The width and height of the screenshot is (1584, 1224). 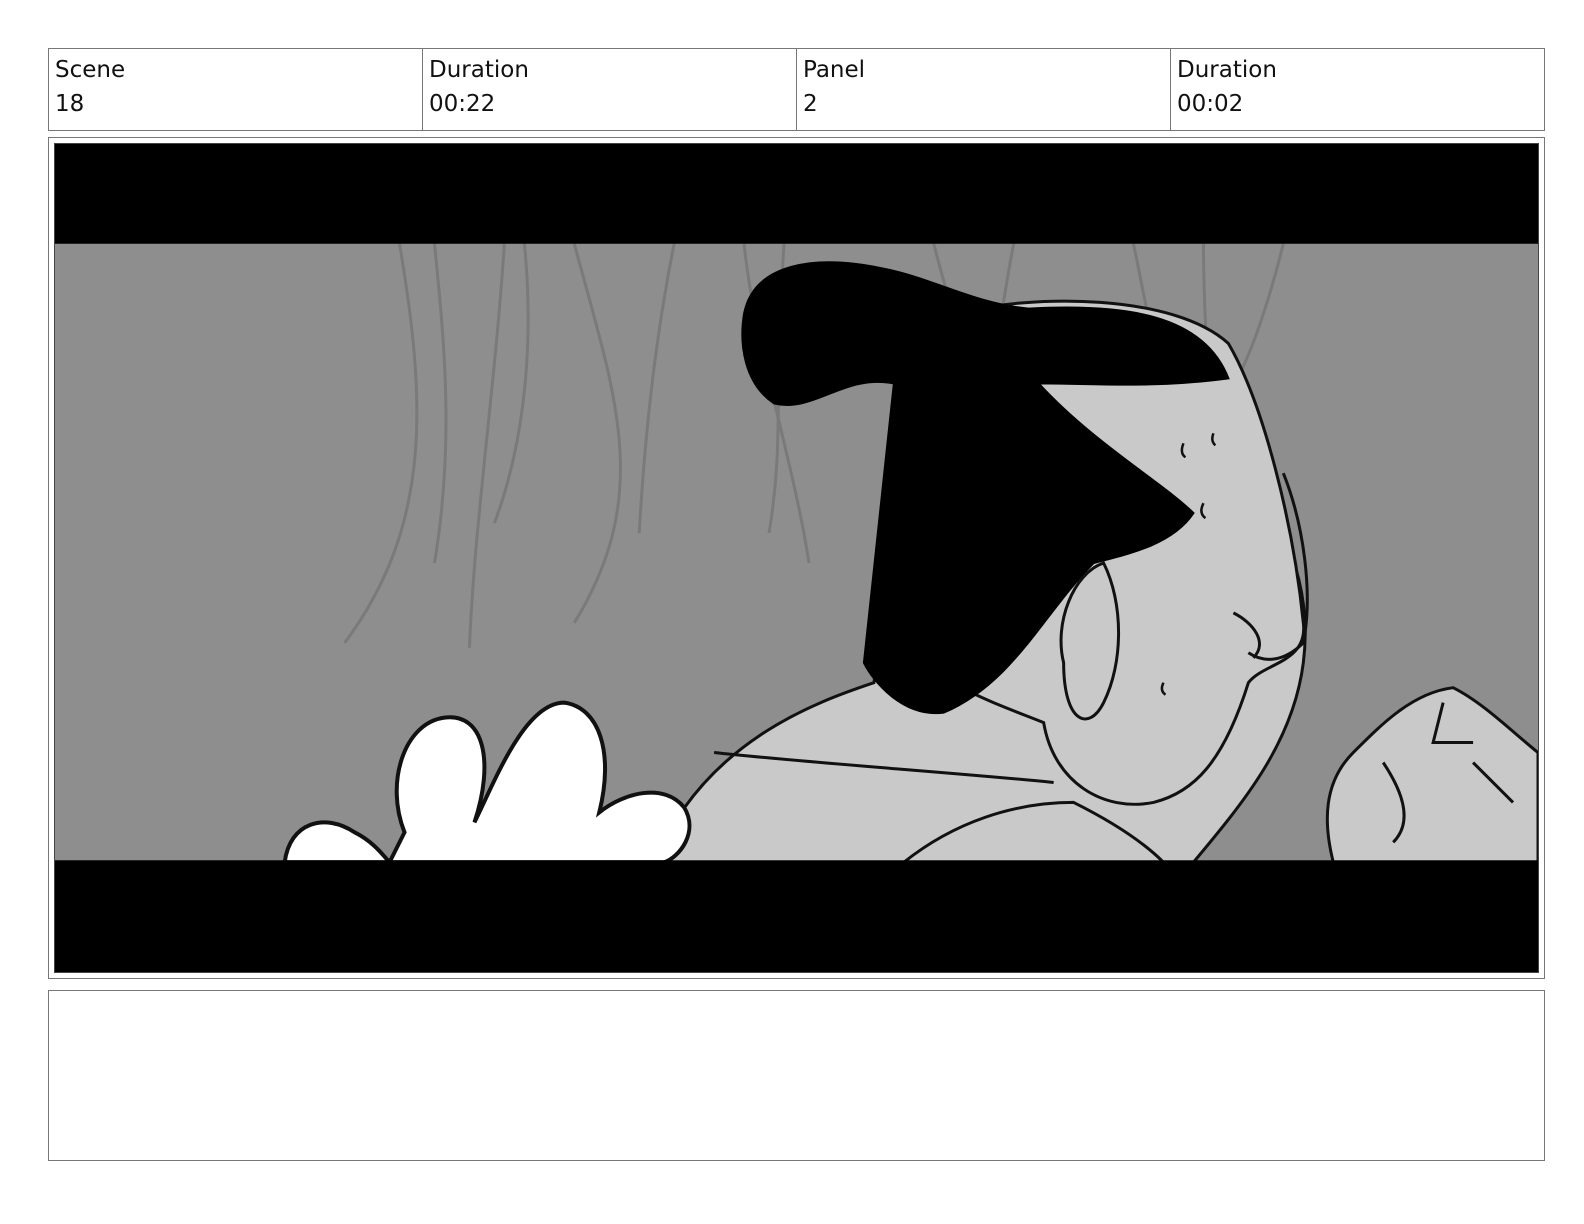 What do you see at coordinates (90, 70) in the screenshot?
I see `scene-label: Scene` at bounding box center [90, 70].